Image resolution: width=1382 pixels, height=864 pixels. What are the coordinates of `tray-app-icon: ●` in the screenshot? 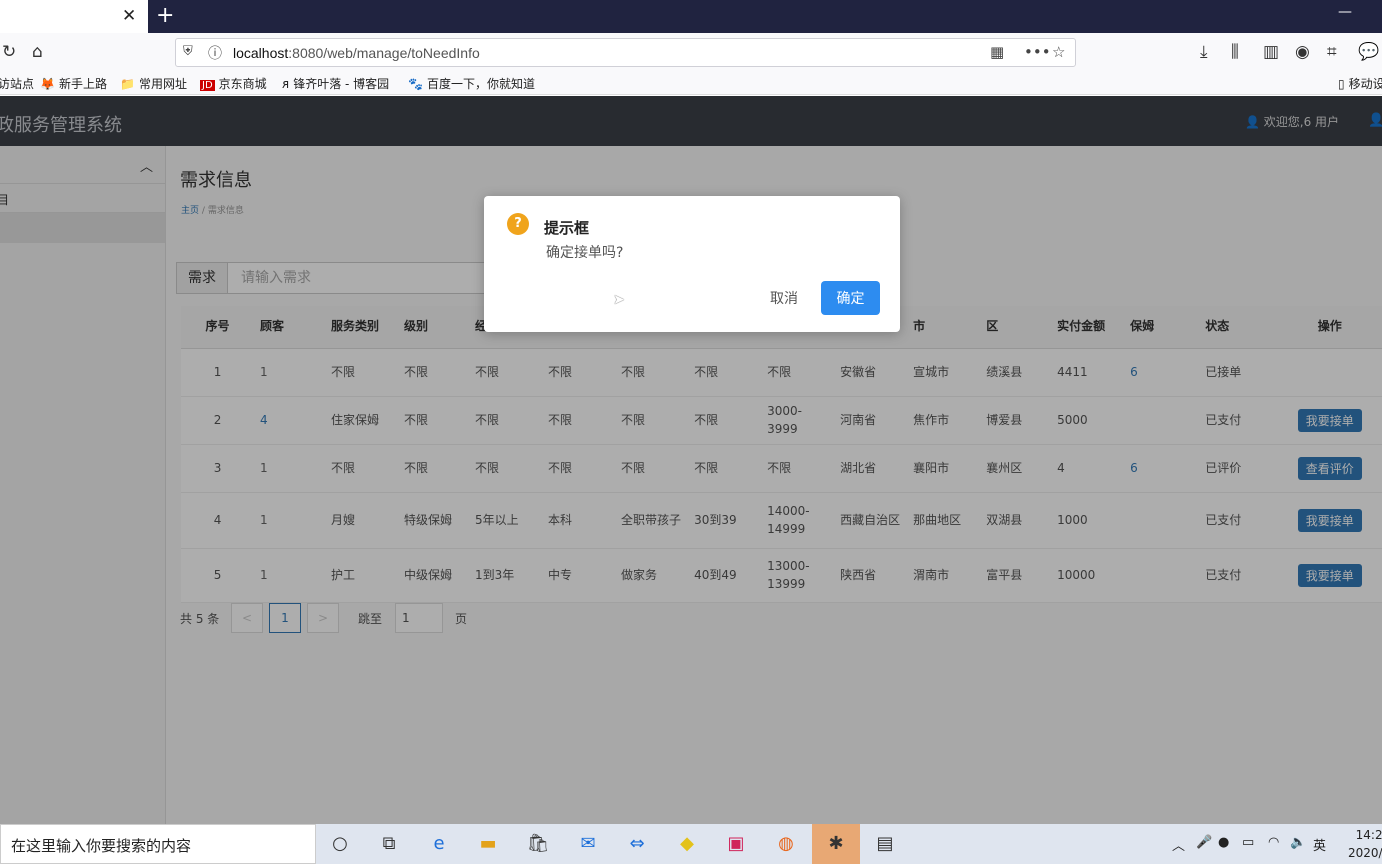 It's located at (1223, 842).